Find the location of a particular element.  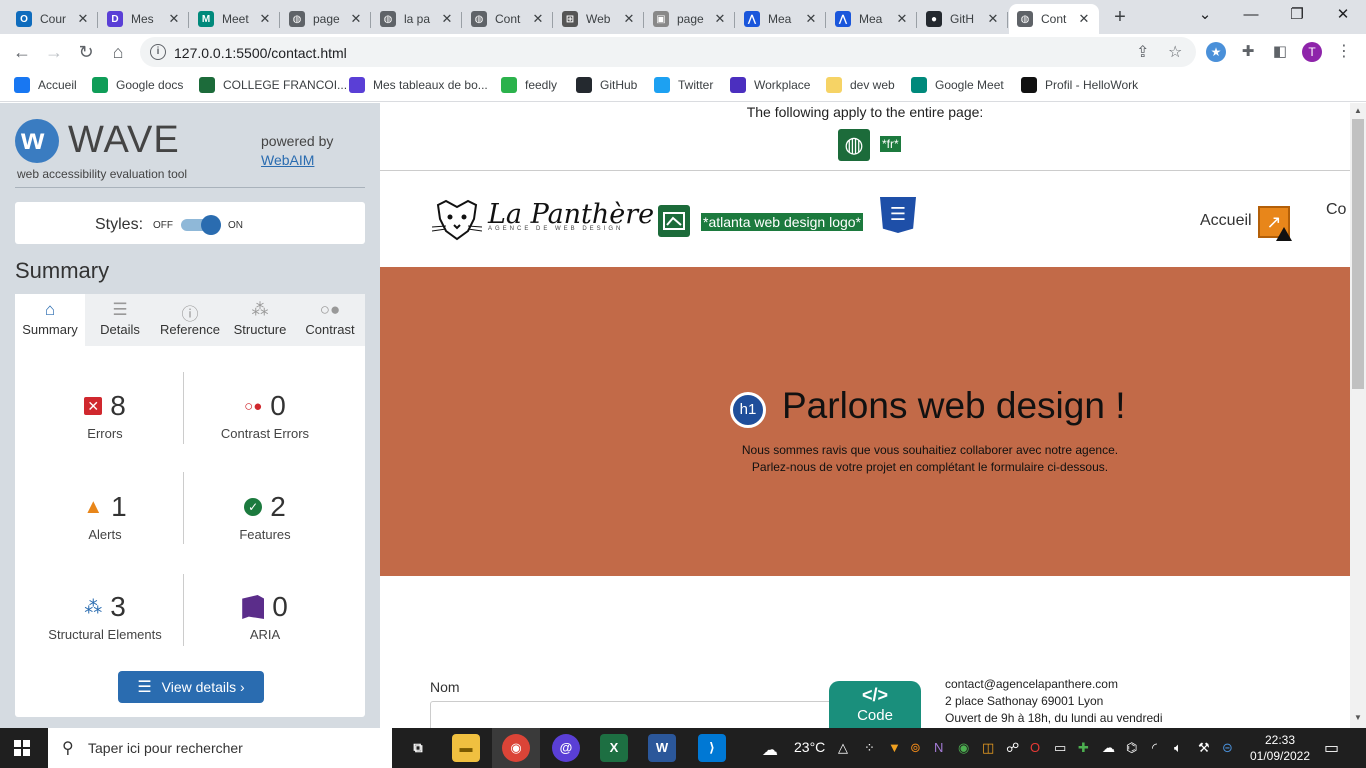

side-panel-icon: ◧ is located at coordinates (1280, 52).